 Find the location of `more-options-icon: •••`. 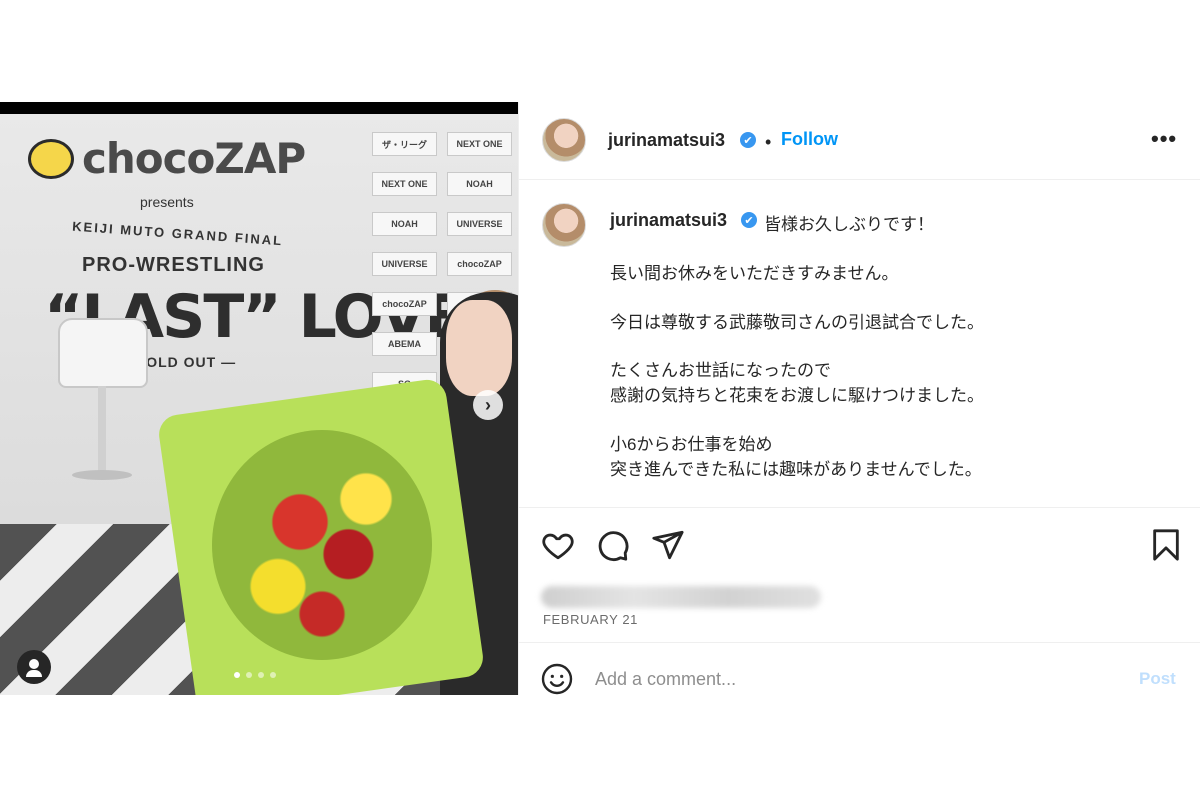

more-options-icon: ••• is located at coordinates (1164, 139).